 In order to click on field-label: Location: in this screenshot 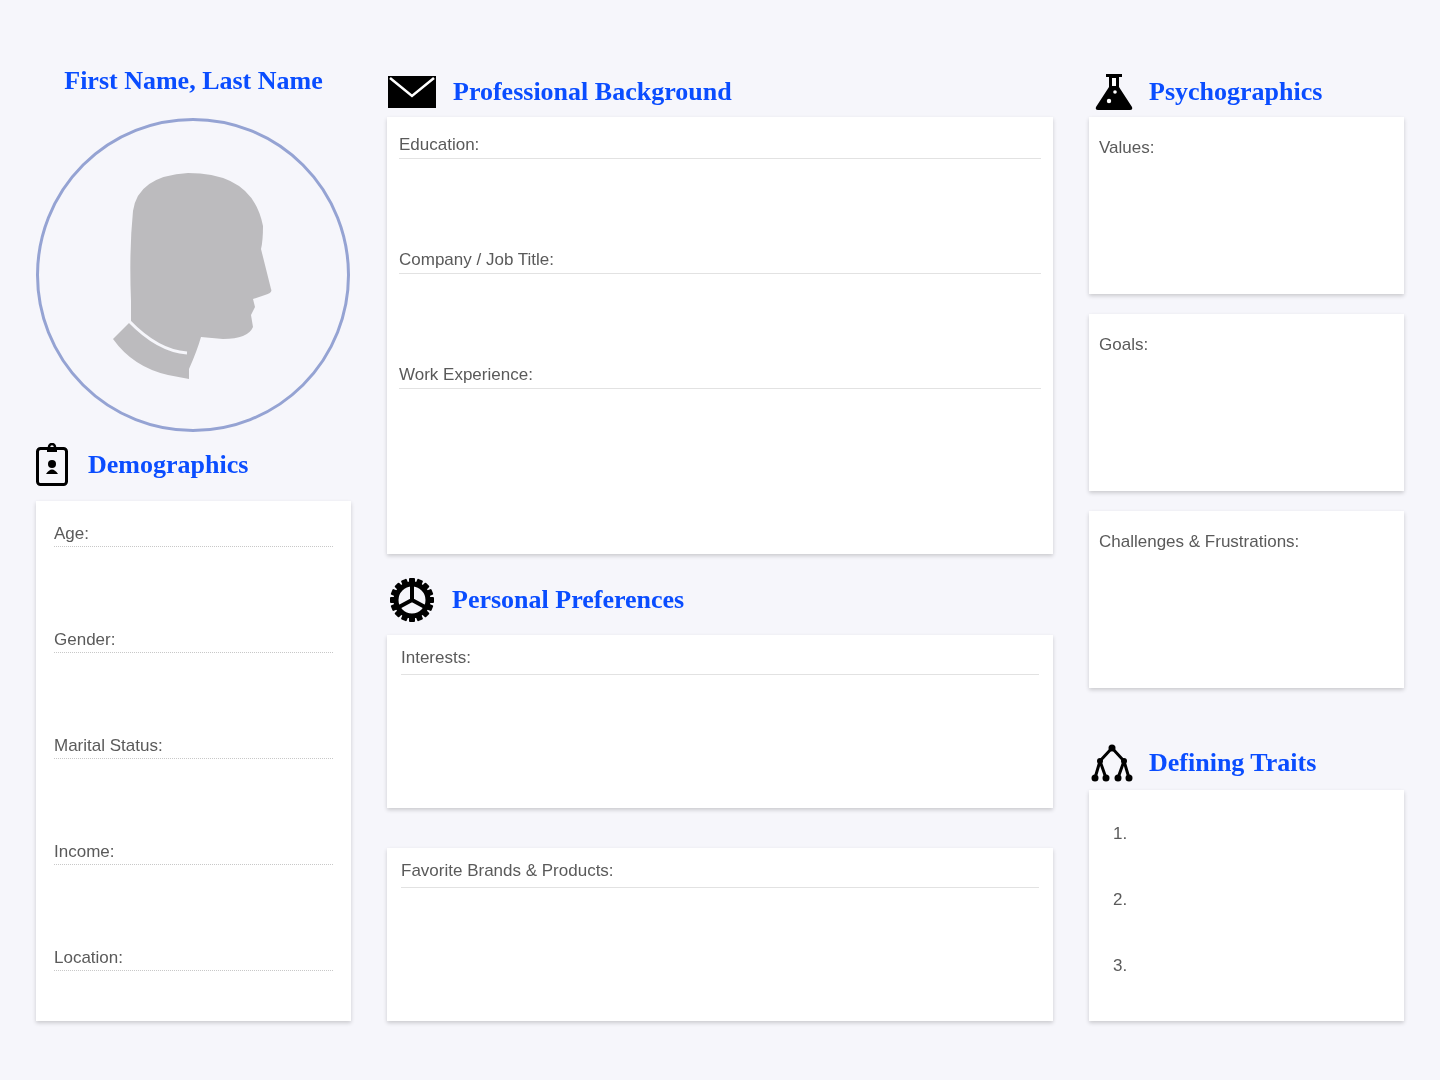, I will do `click(193, 960)`.